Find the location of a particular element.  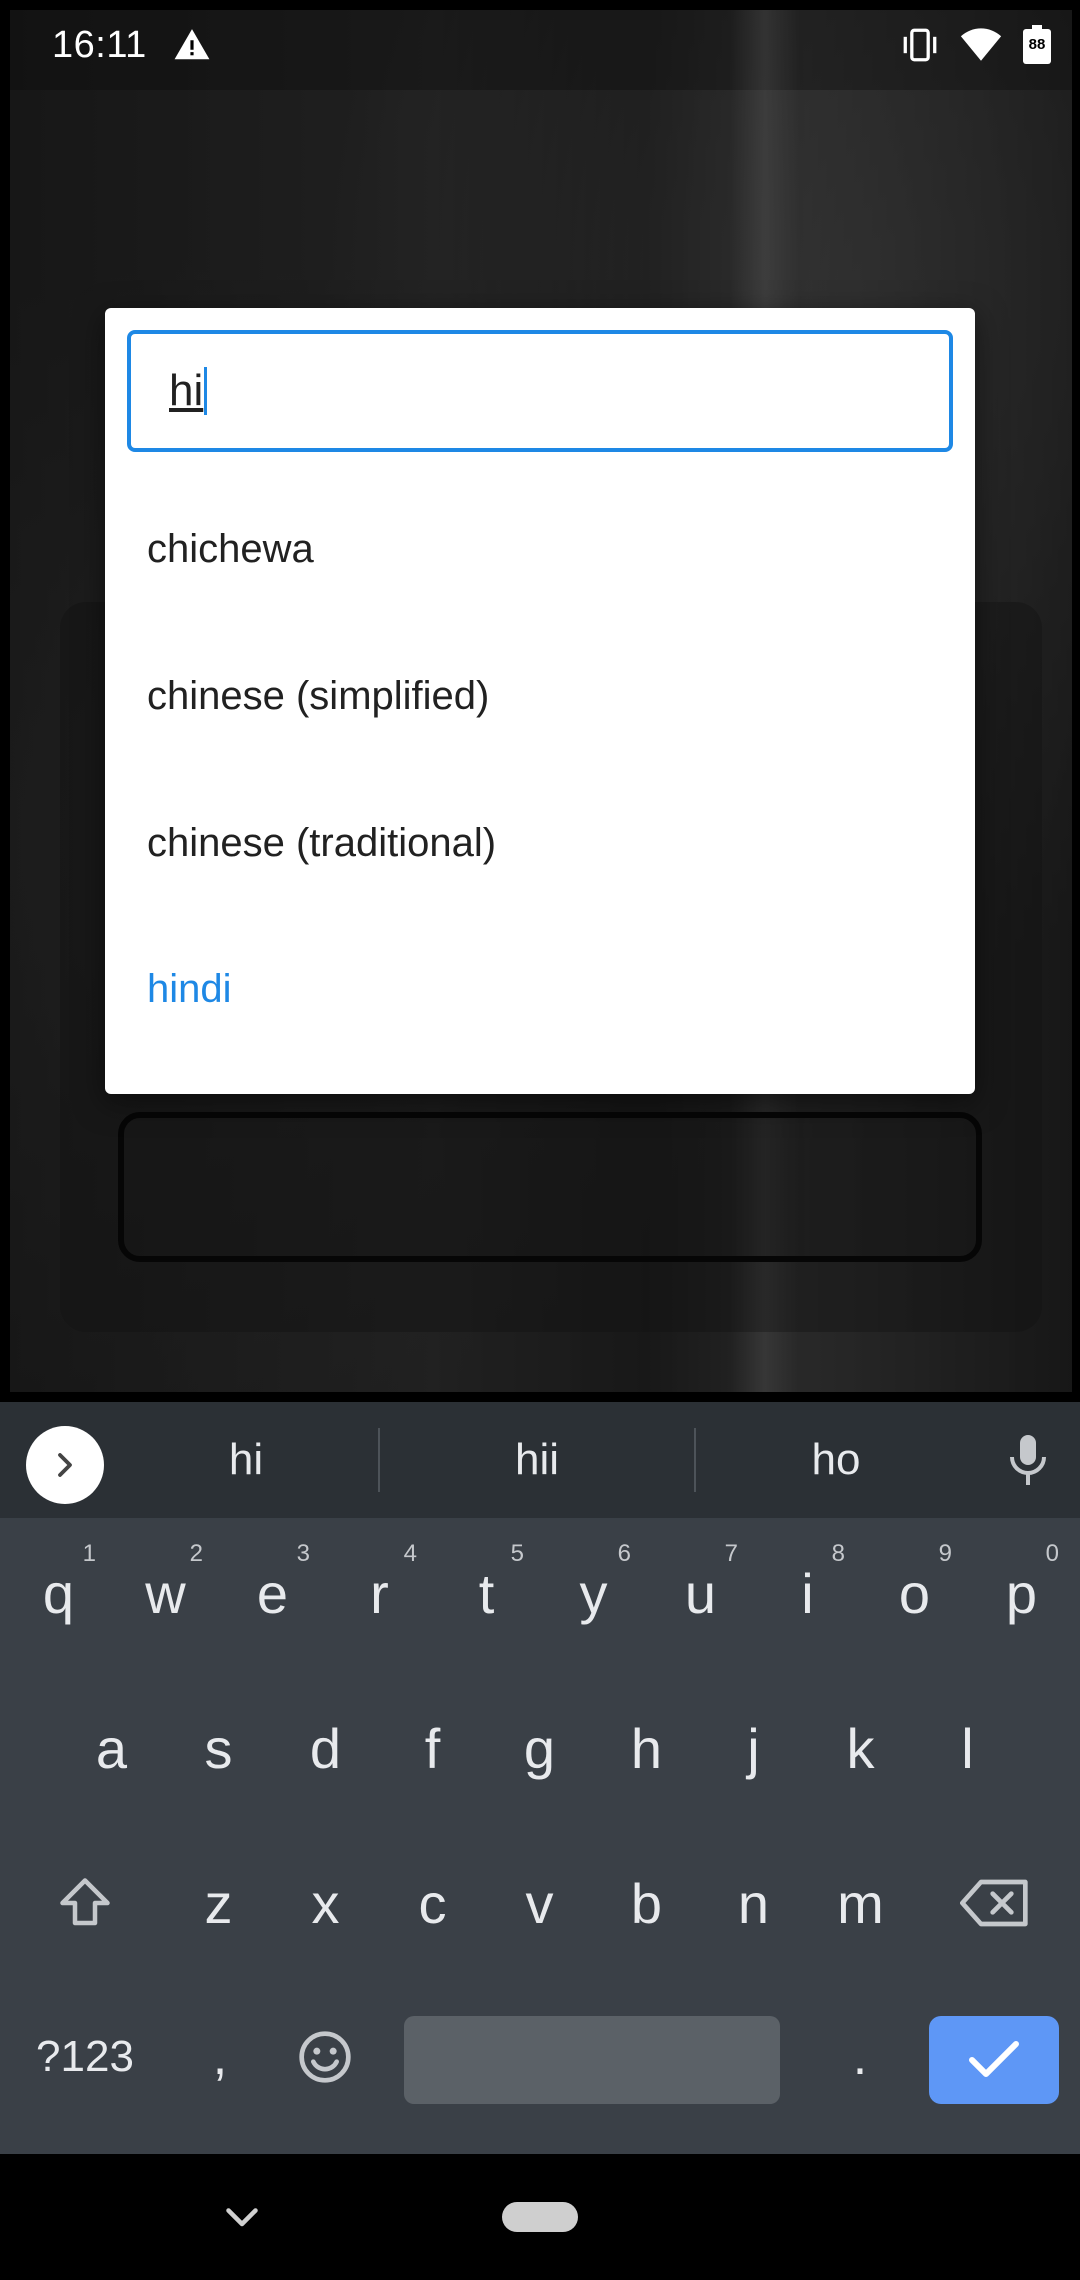

key-d: d is located at coordinates (325, 1748).